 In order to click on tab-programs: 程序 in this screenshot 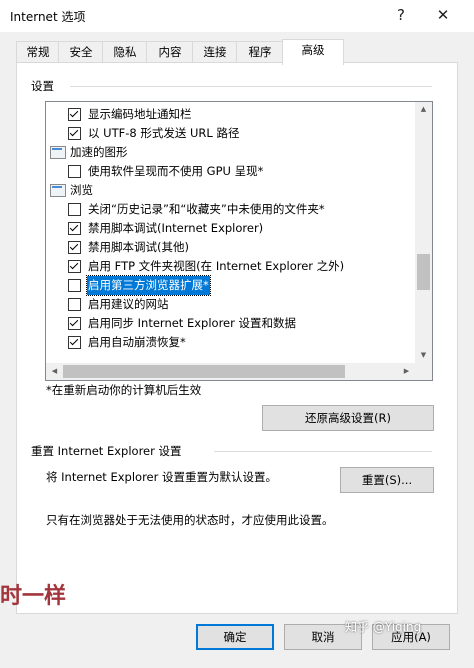, I will do `click(260, 52)`.